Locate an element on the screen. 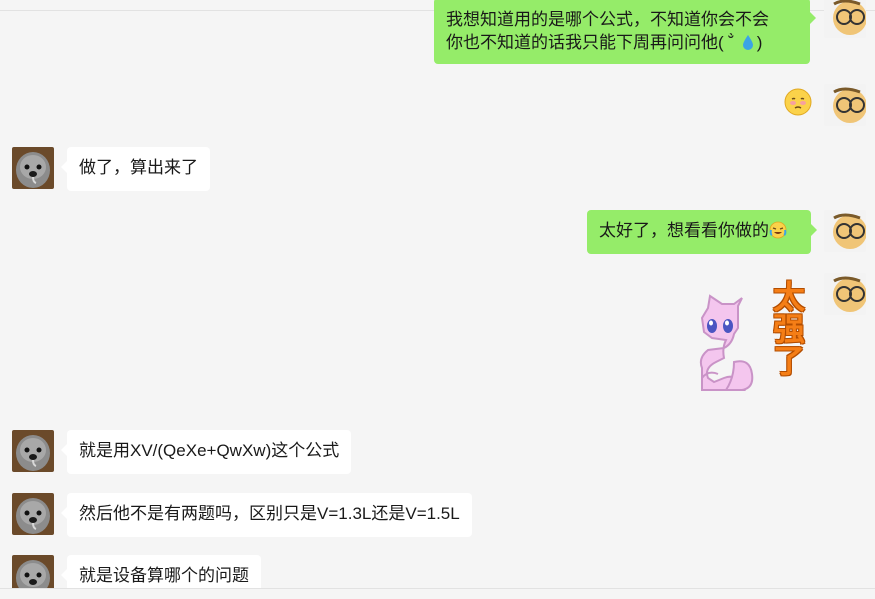 This screenshot has width=875, height=599. message-line: 你也不知道的话我只能下周再问问他( ˘̀ ) is located at coordinates (604, 42).